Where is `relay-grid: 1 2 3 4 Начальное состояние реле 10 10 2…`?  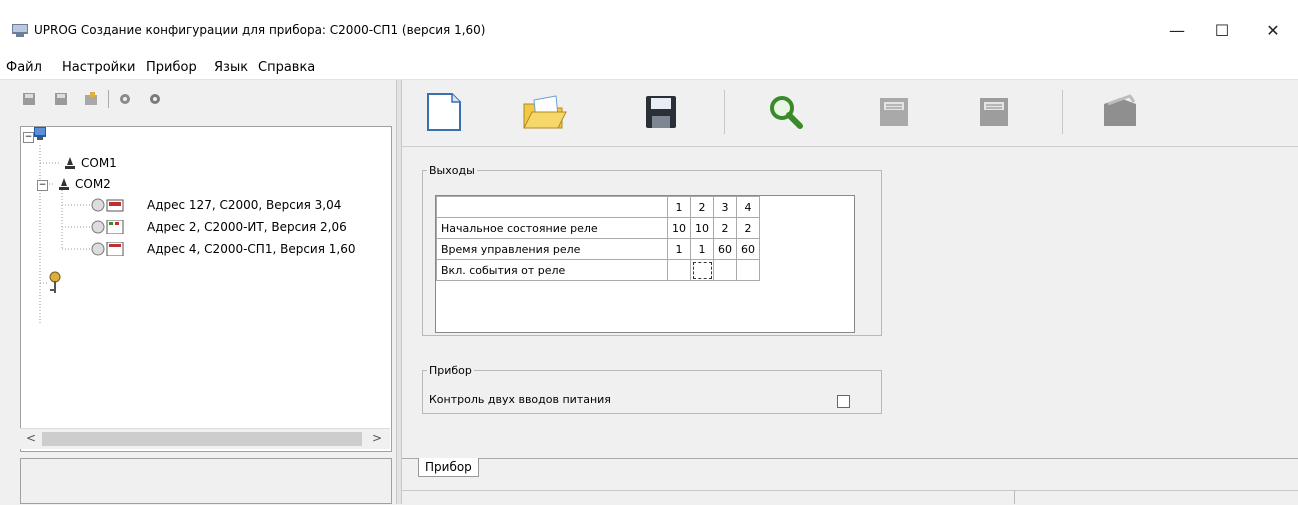
relay-grid: 1 2 3 4 Начальное состояние реле 10 10 2… is located at coordinates (645, 264).